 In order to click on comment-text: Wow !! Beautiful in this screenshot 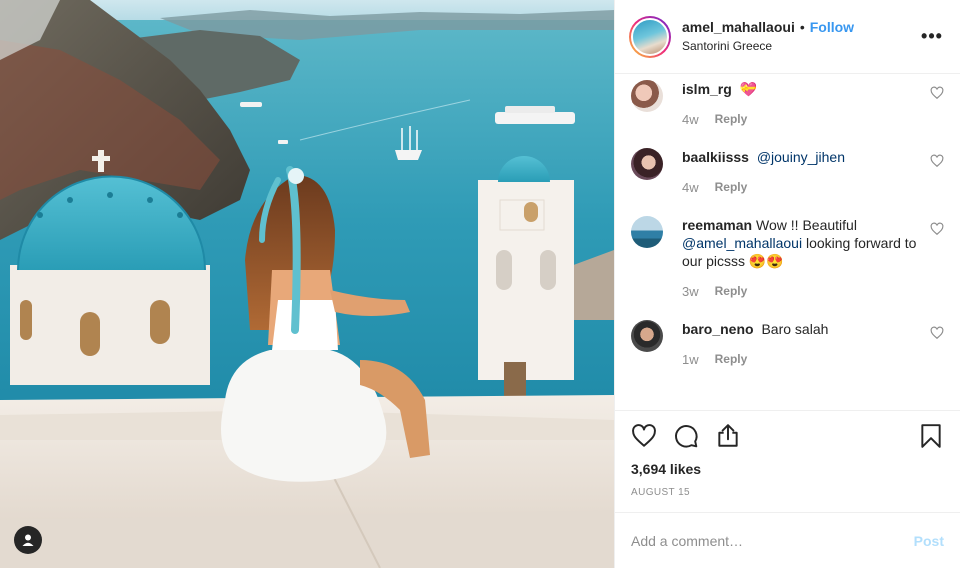, I will do `click(806, 225)`.